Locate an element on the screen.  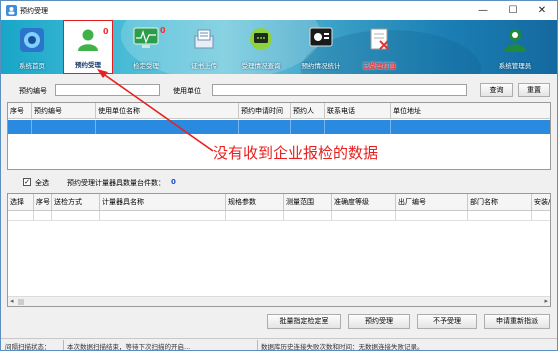
col-phone: 联系电话 is located at coordinates (358, 111).